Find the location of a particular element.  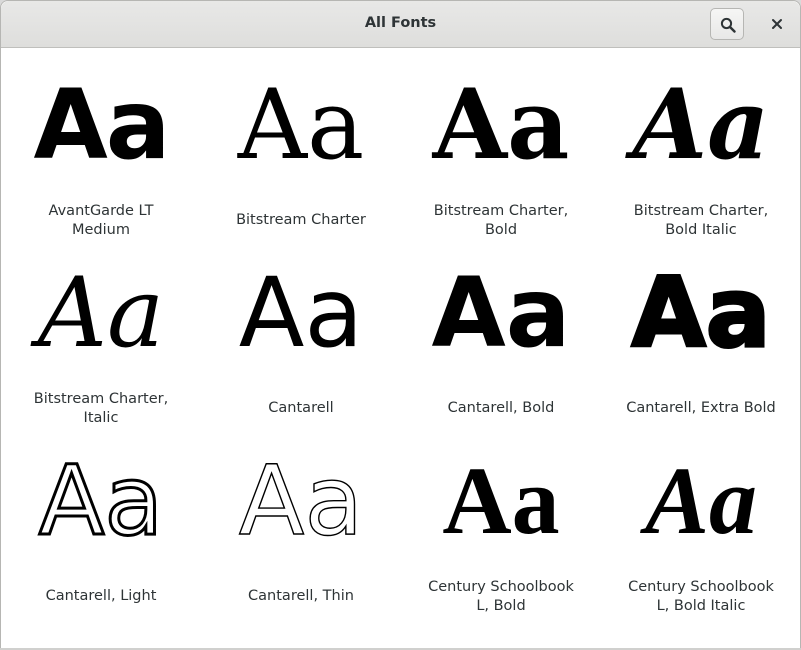

font-tile-avantgarde-lt-medium: Aa AvantGarde LT Medium is located at coordinates (101, 143).